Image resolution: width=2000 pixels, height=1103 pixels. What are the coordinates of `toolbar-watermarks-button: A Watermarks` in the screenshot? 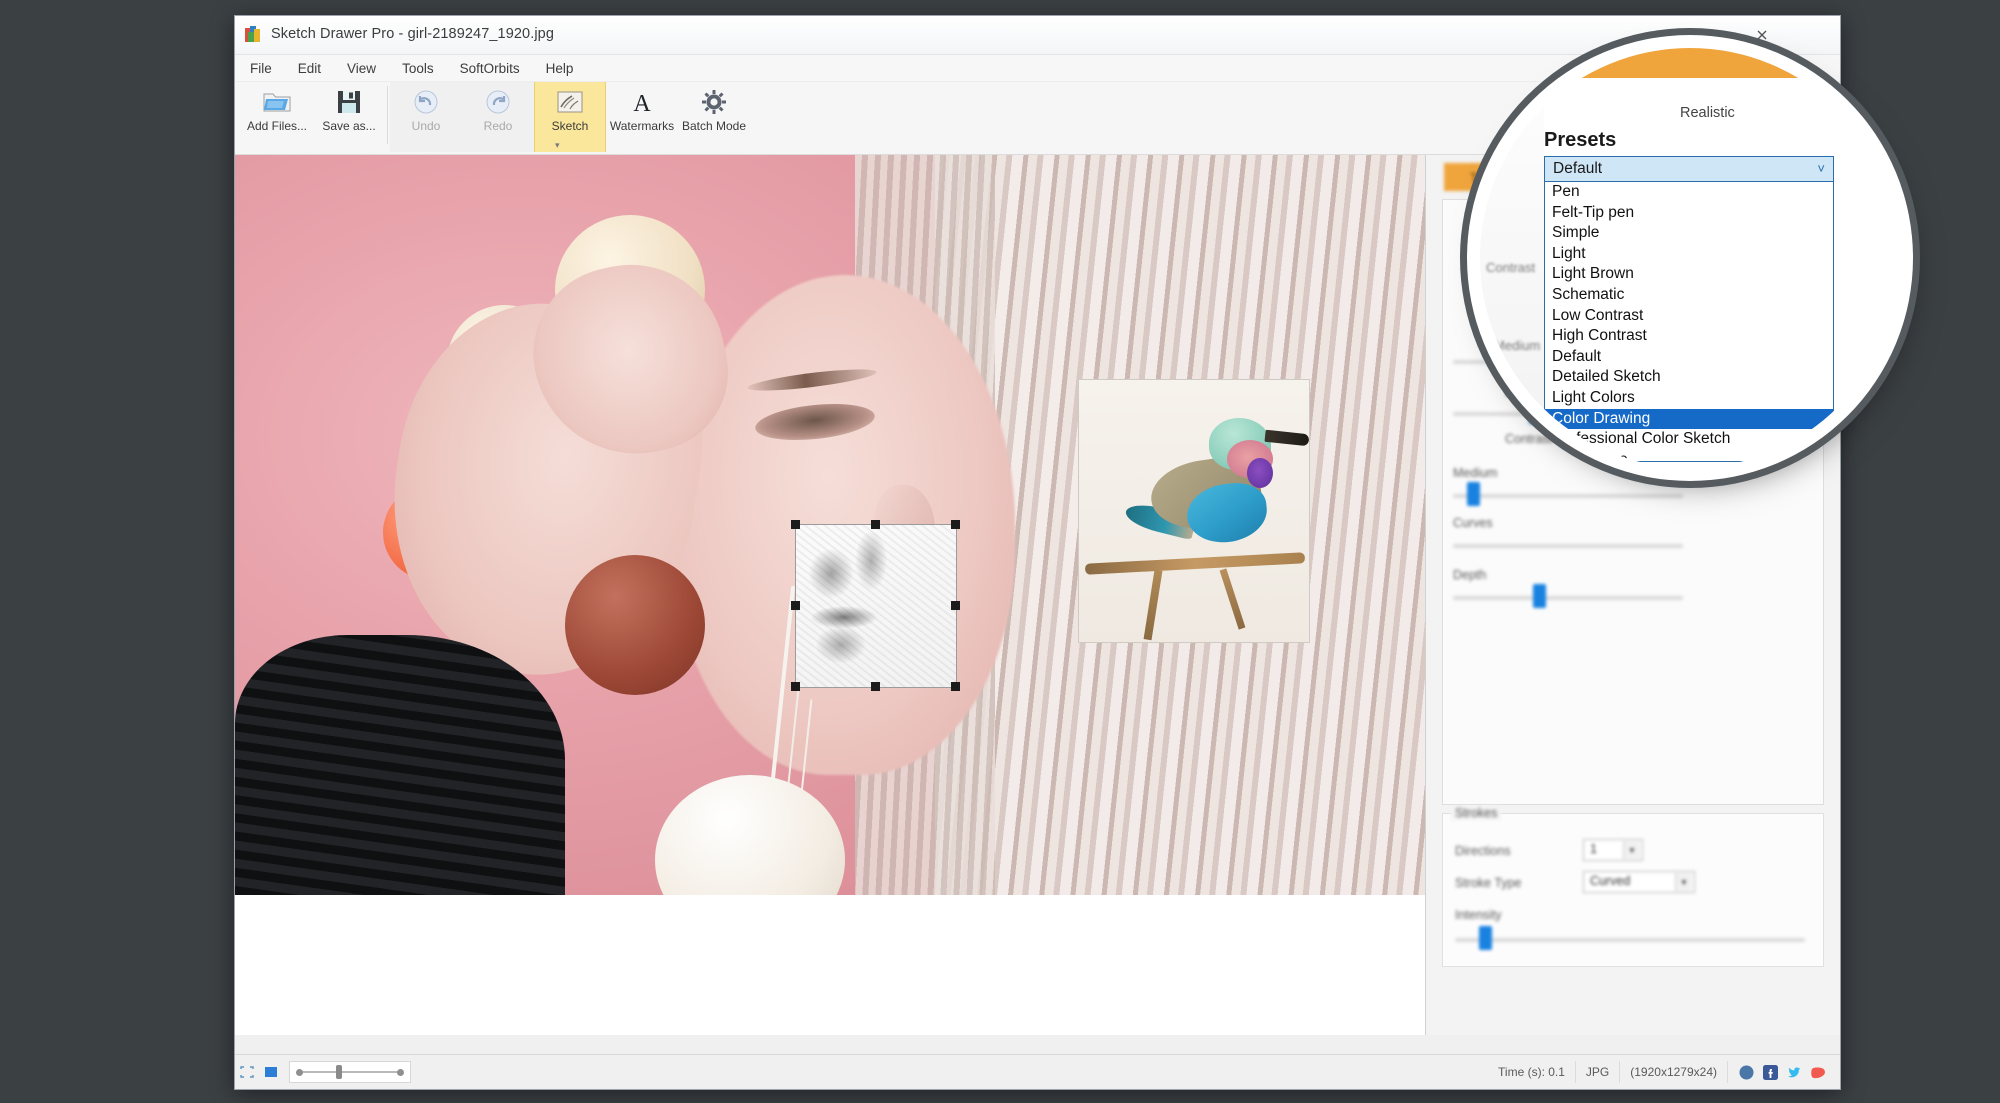 It's located at (642, 117).